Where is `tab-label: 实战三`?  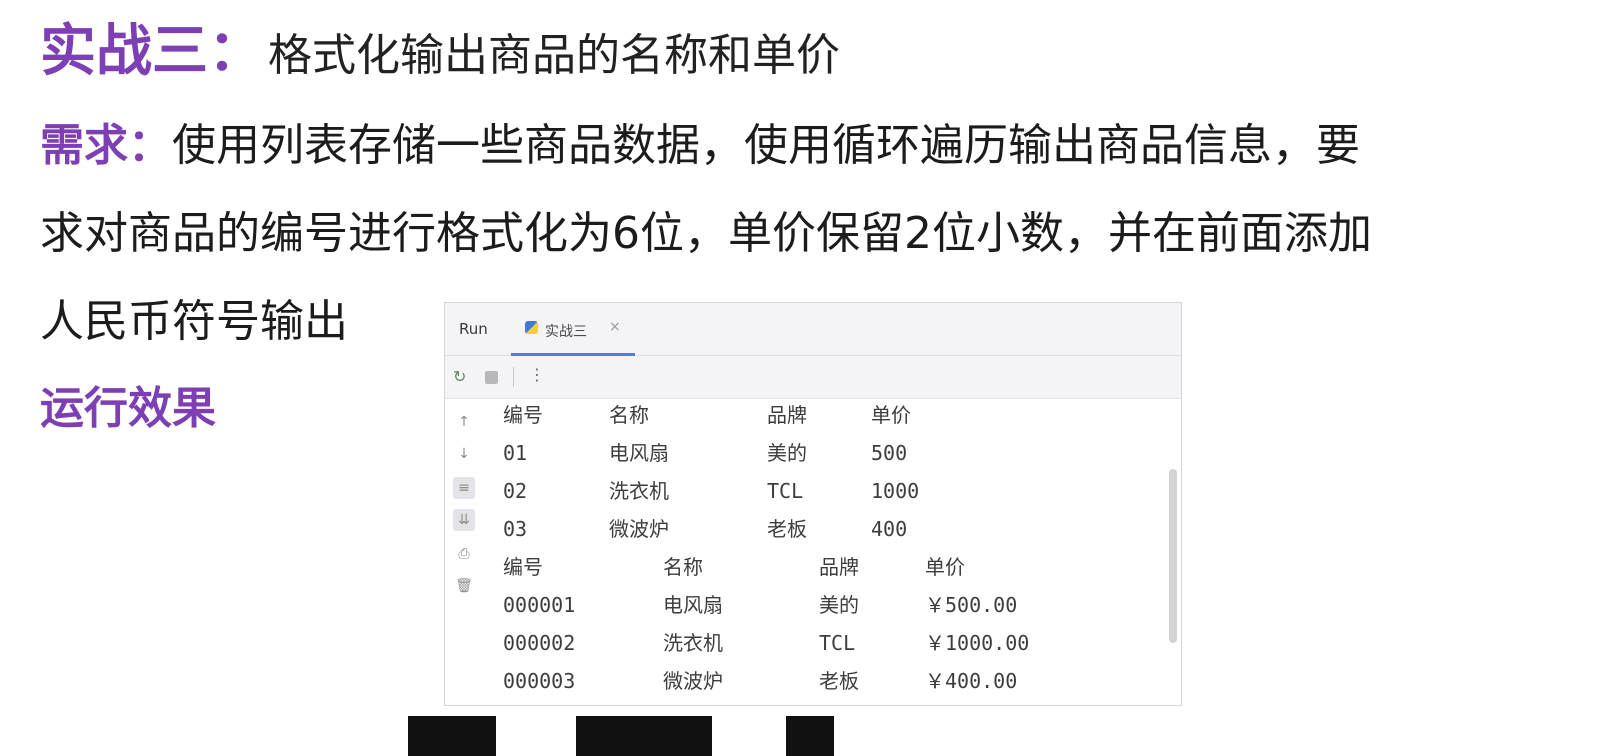 tab-label: 实战三 is located at coordinates (566, 332).